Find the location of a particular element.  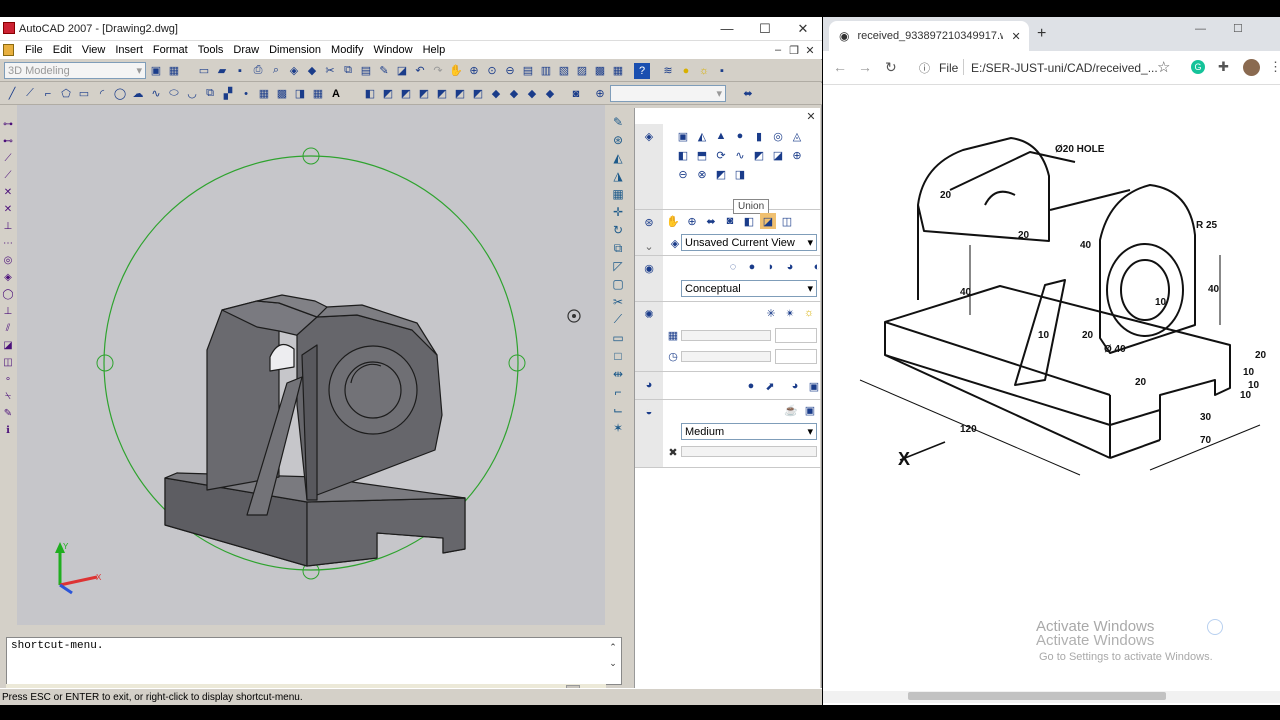

orbit-handle-left is located at coordinates (105, 363).